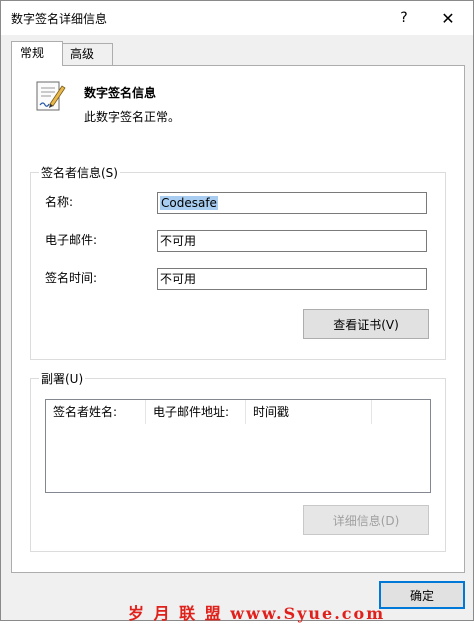 The height and width of the screenshot is (624, 474). What do you see at coordinates (79, 172) in the screenshot?
I see `signer-info-legend: 签名者信息(S)` at bounding box center [79, 172].